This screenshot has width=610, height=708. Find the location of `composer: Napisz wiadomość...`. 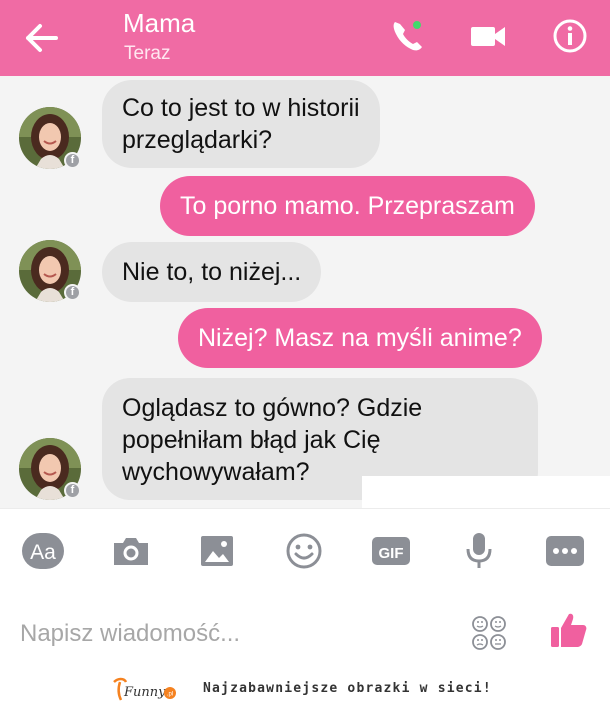

composer: Napisz wiadomość... is located at coordinates (305, 632).